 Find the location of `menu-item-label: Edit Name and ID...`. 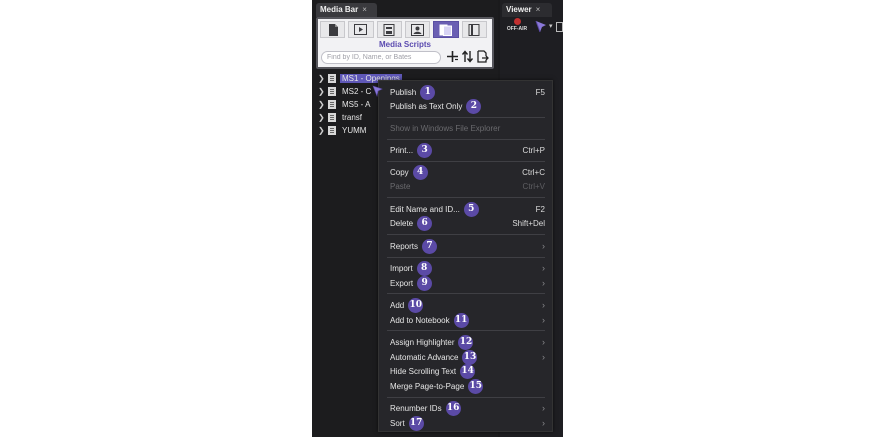

menu-item-label: Edit Name and ID... is located at coordinates (425, 209).